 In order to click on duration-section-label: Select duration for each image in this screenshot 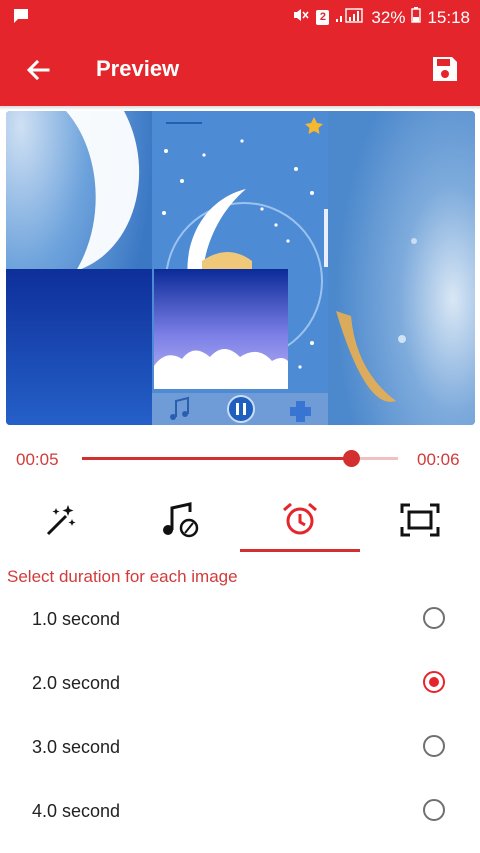, I will do `click(122, 576)`.